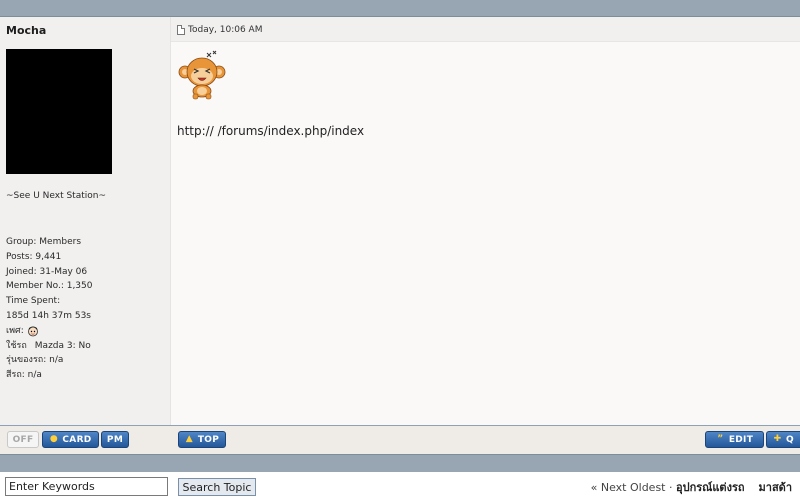  What do you see at coordinates (783, 439) in the screenshot?
I see `quote-button: ✚ Q` at bounding box center [783, 439].